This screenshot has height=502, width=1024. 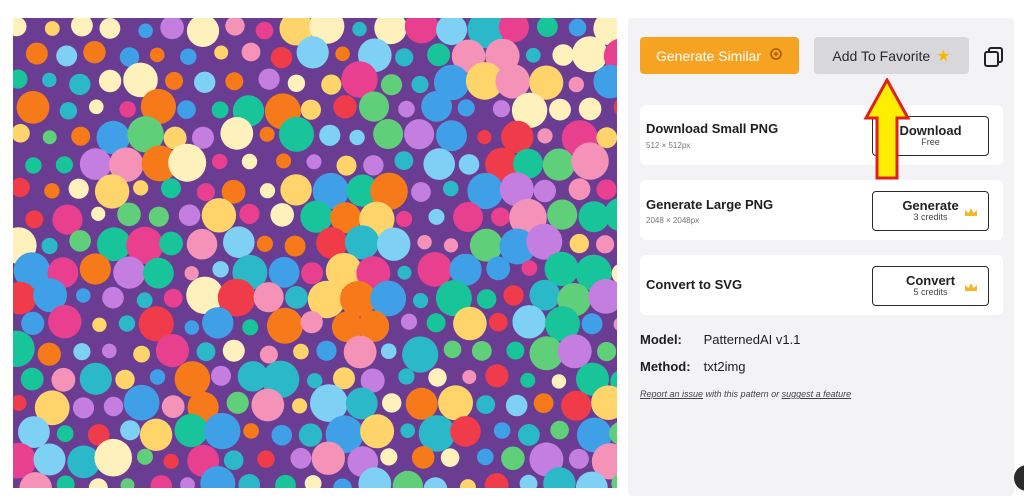 I want to click on card-subtitle: 2048 × 2048px, so click(x=673, y=220).